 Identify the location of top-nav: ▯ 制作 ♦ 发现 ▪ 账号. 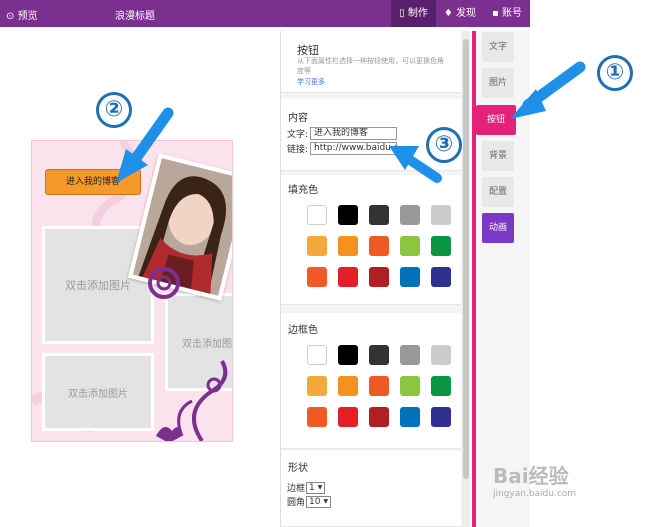
(460, 13).